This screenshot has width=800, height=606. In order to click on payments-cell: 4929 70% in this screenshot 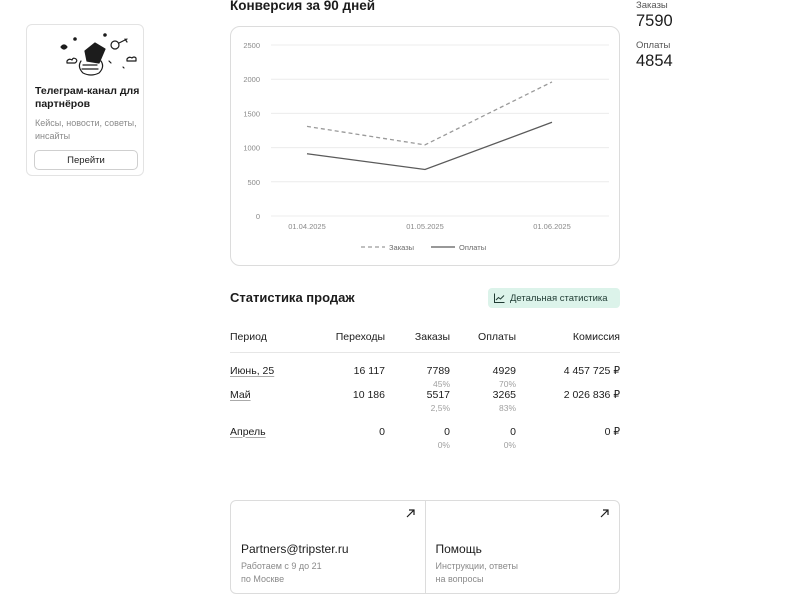, I will do `click(483, 371)`.